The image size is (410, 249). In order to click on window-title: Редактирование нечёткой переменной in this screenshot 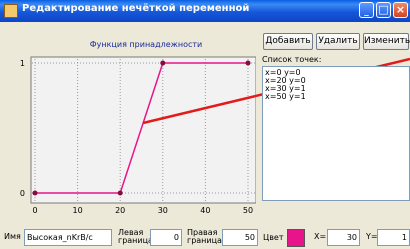, I will do `click(136, 8)`.